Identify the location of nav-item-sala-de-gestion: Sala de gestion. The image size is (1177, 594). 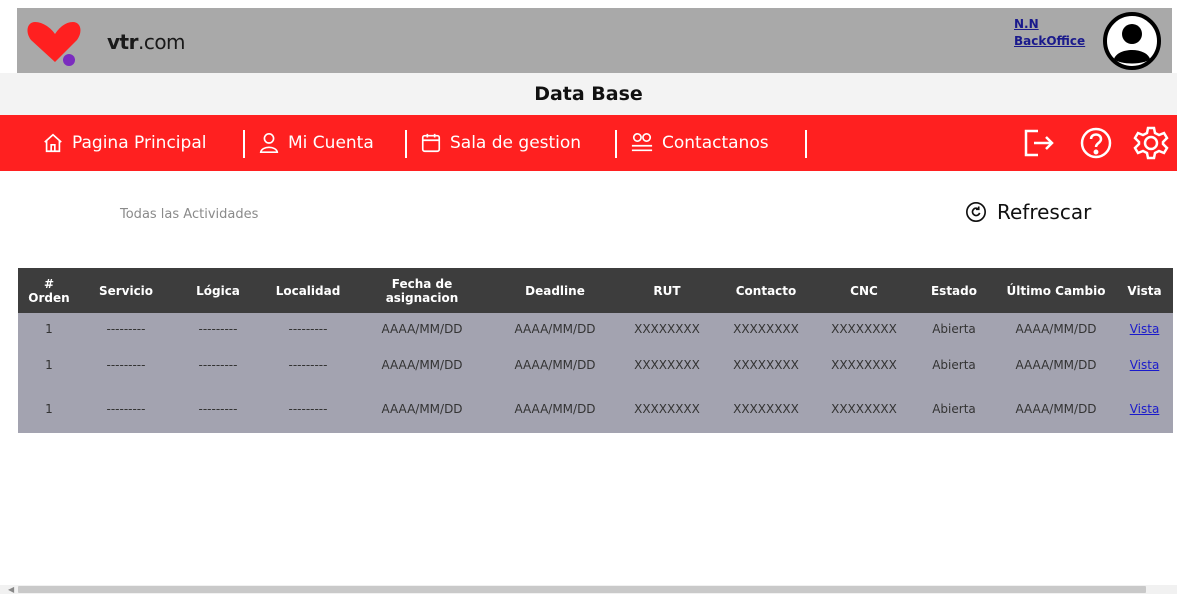
(500, 143).